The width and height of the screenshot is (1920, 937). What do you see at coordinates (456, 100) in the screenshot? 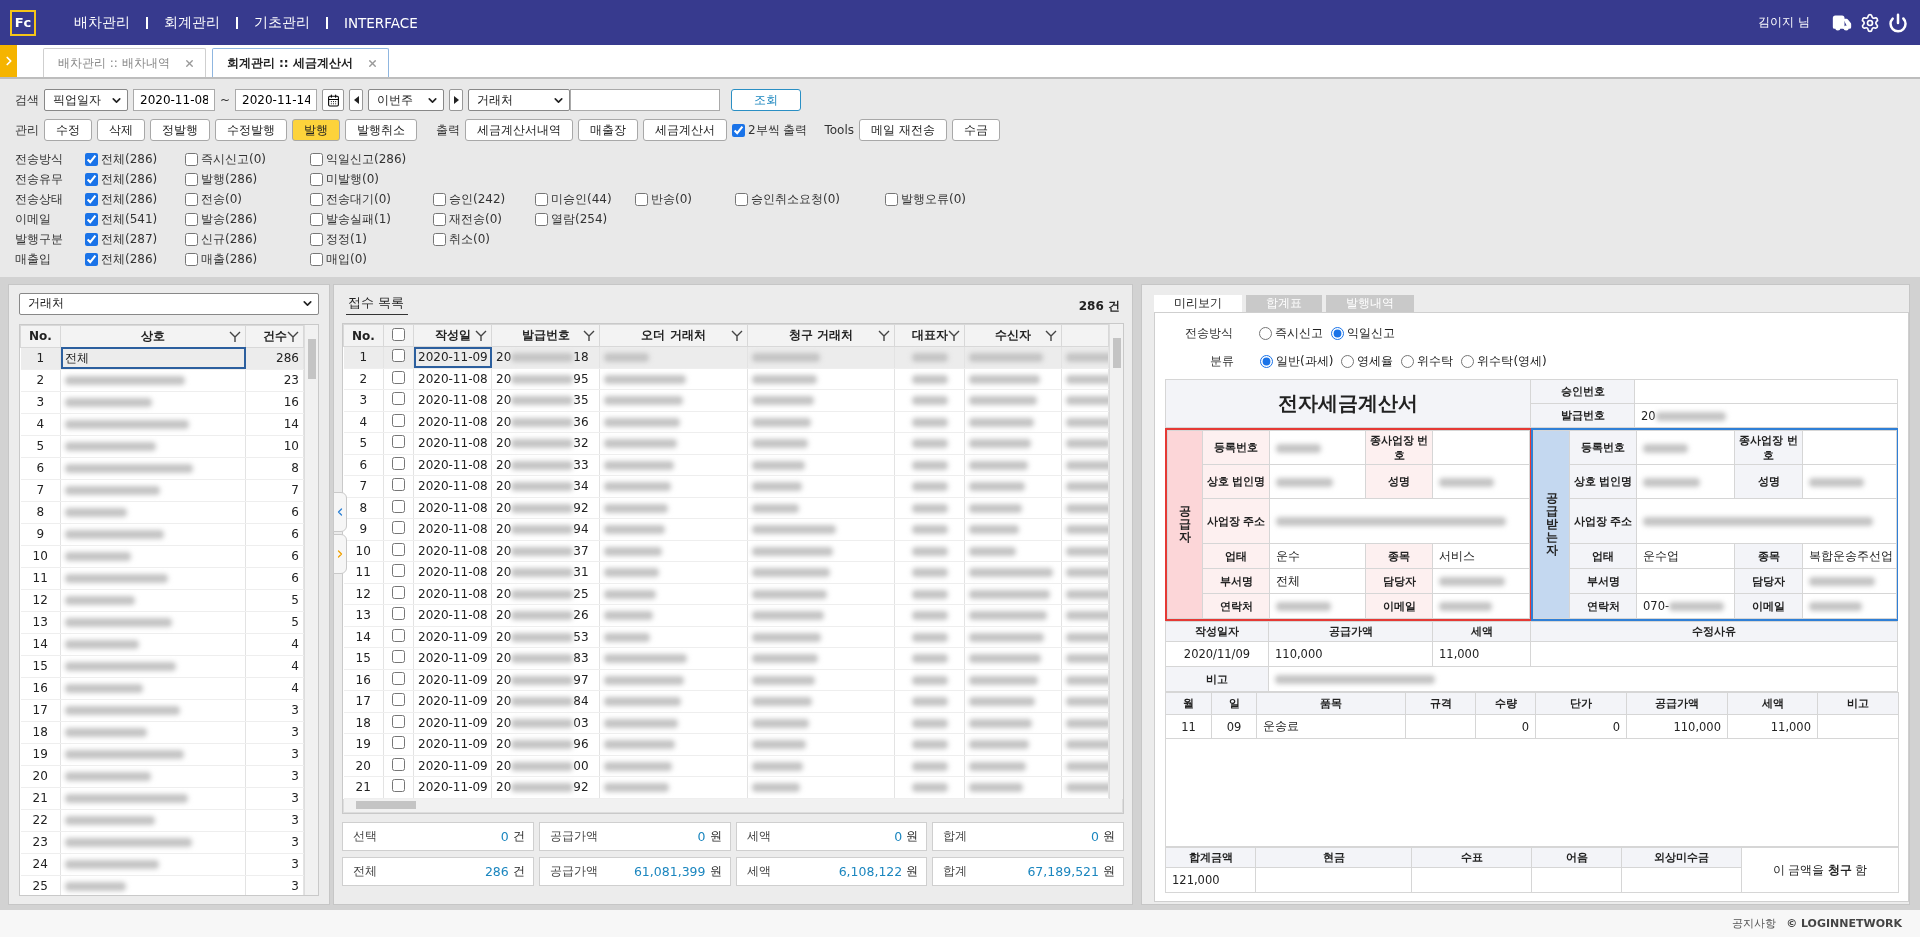
I see `next-button` at bounding box center [456, 100].